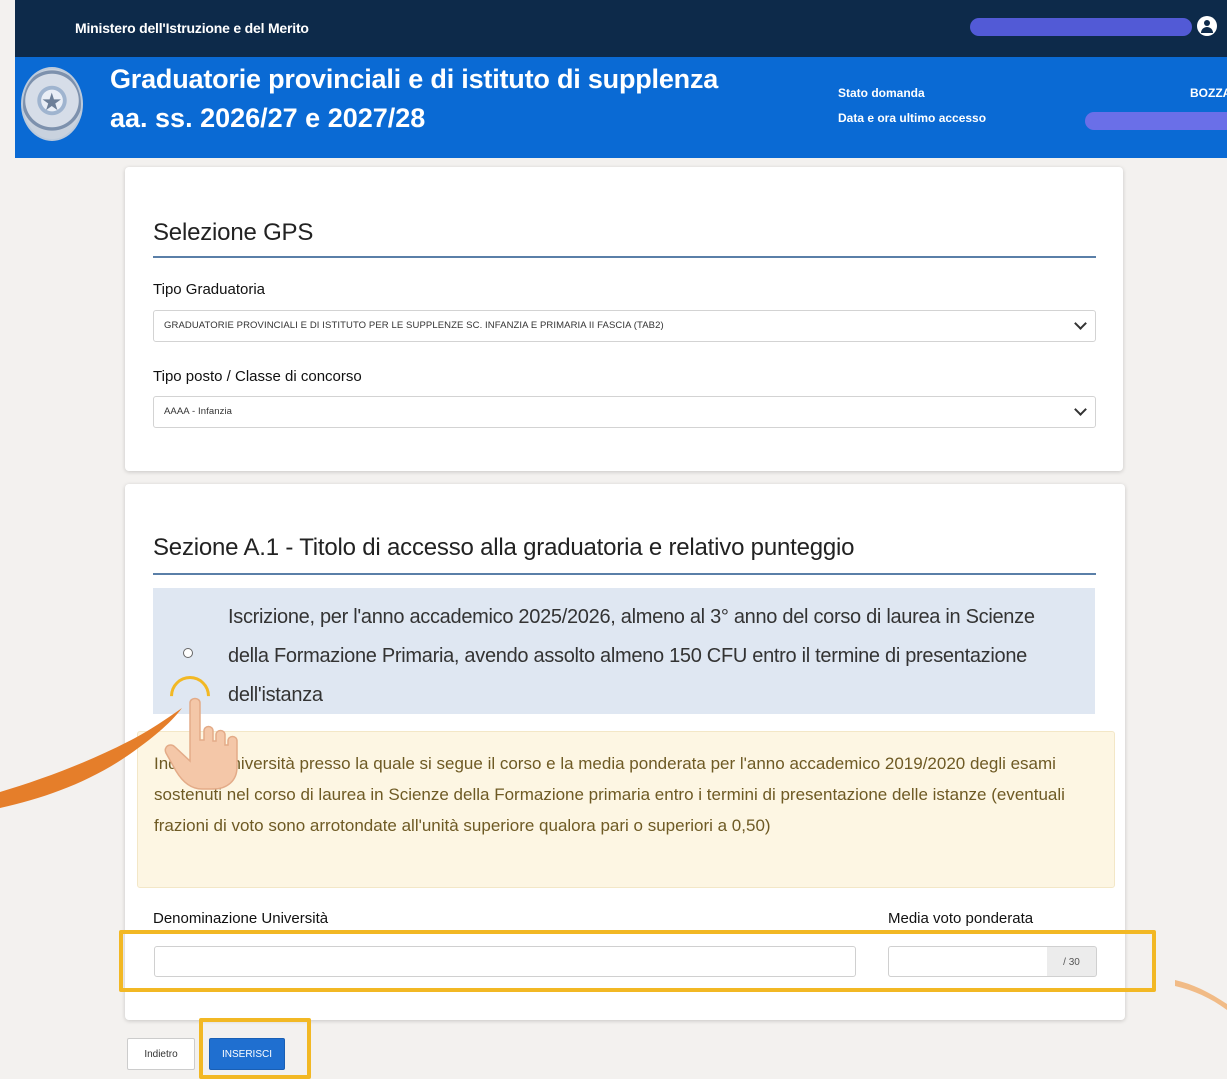  I want to click on tipo-posto-label: Tipo posto / Classe di concorso, so click(257, 376).